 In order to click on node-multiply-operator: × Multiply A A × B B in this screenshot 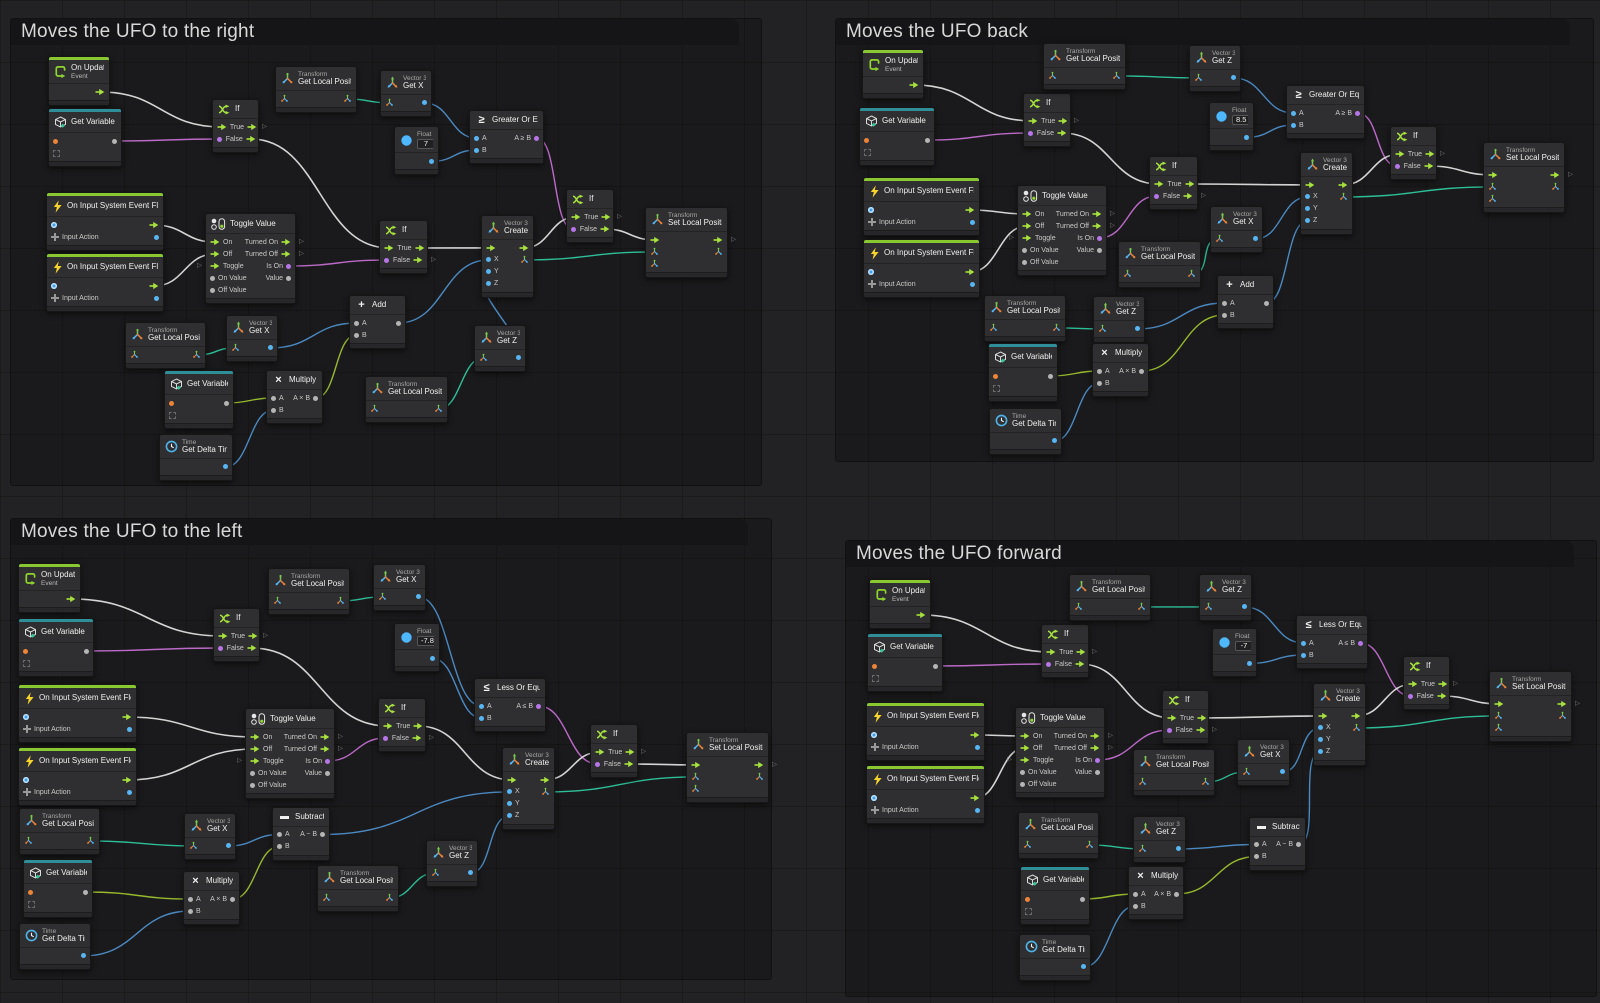, I will do `click(211, 898)`.